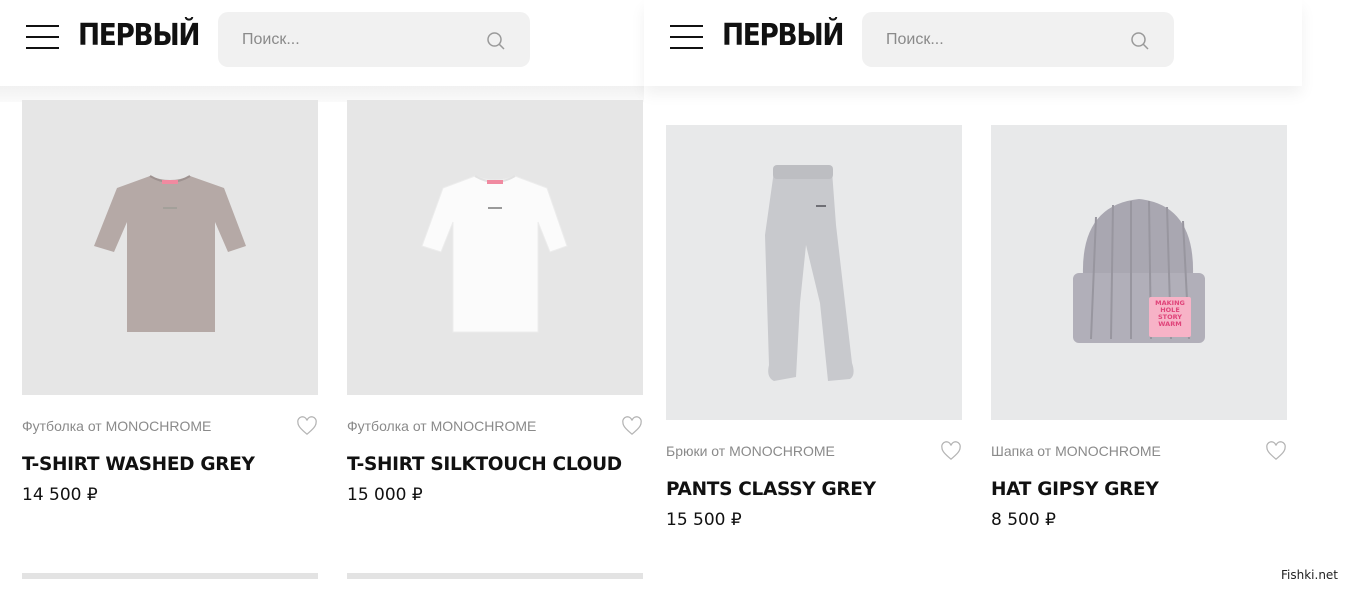 Image resolution: width=1348 pixels, height=589 pixels. Describe the element at coordinates (1170, 314) in the screenshot. I see `beanie-patch: MAKING HOLE STORY WARM` at that location.